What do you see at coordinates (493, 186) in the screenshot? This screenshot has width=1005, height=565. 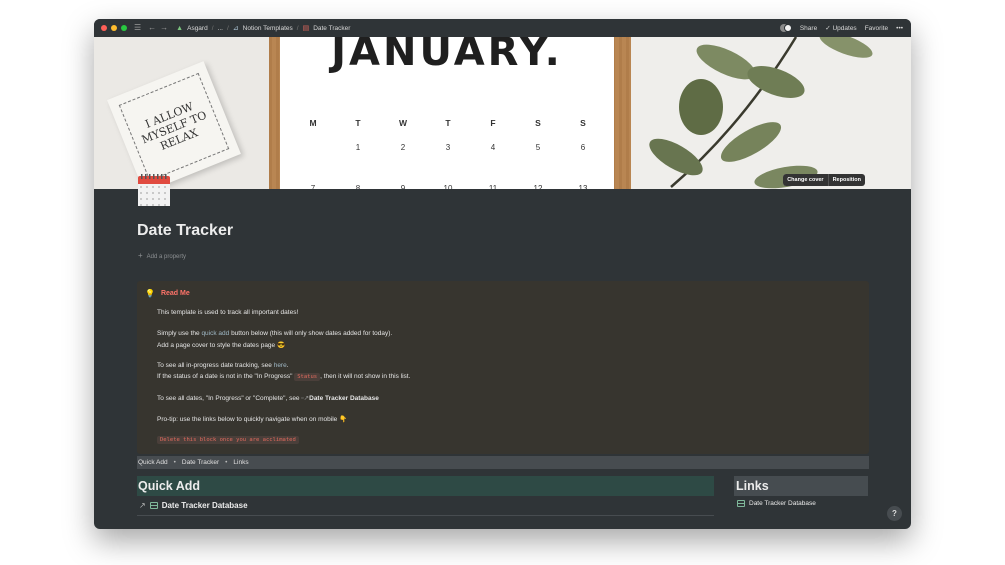 I see `calendar-day: 11` at bounding box center [493, 186].